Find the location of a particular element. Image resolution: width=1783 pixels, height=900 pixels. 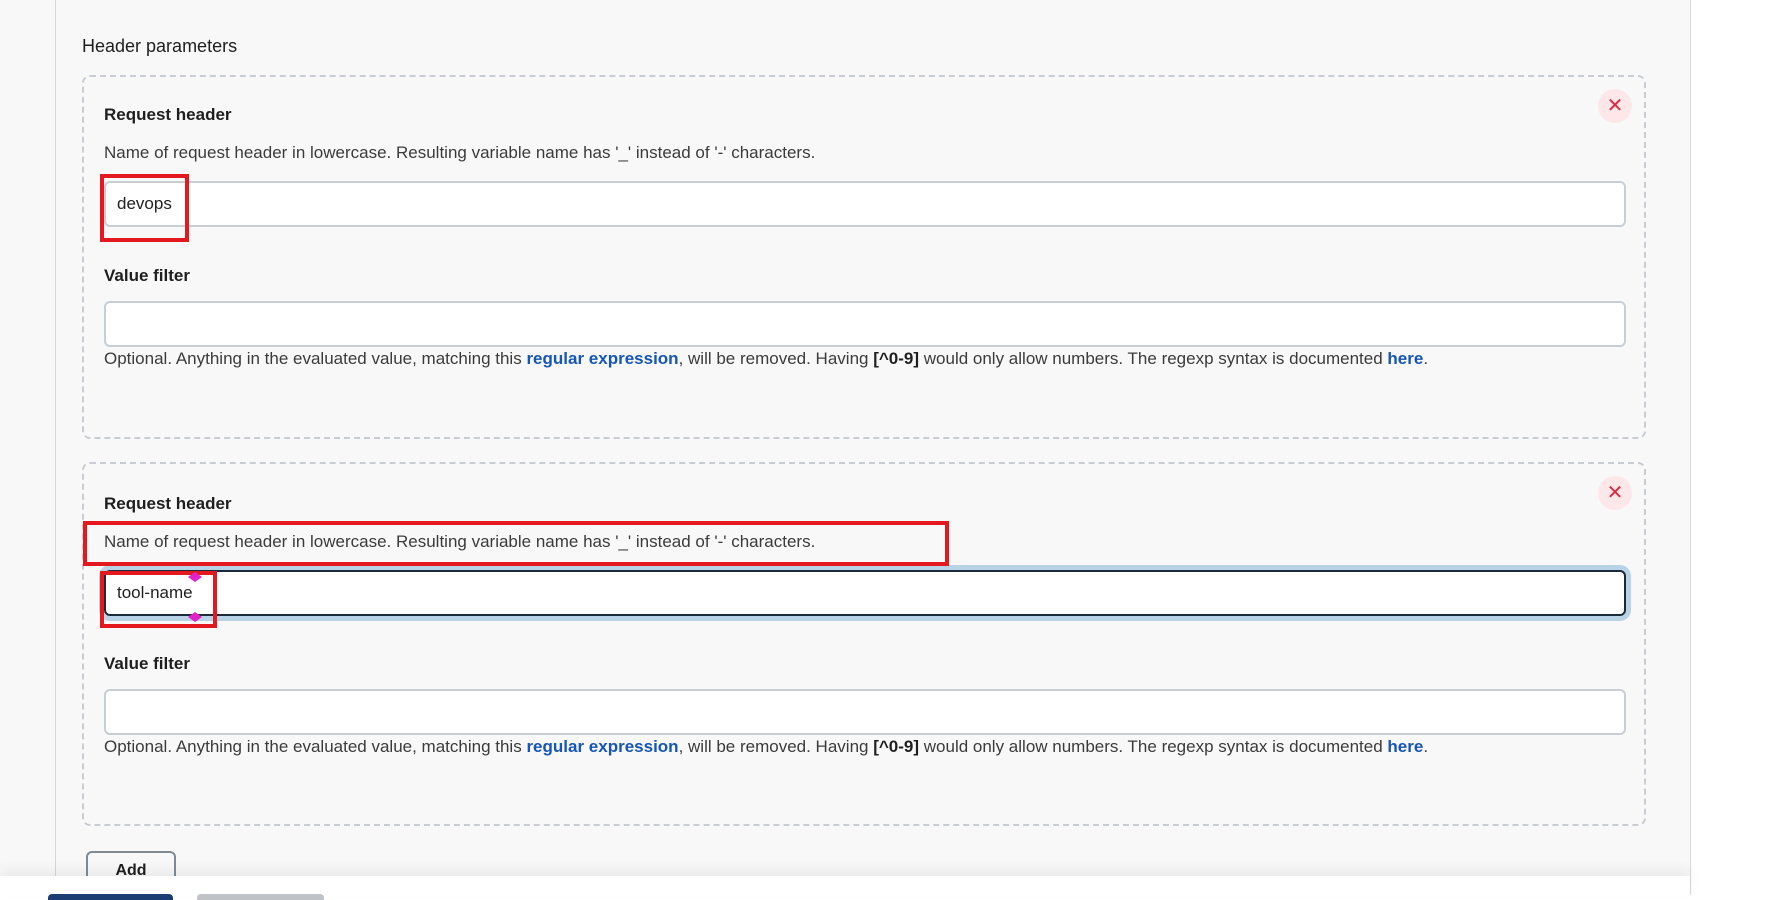

bottom-action-bar is located at coordinates (845, 888).